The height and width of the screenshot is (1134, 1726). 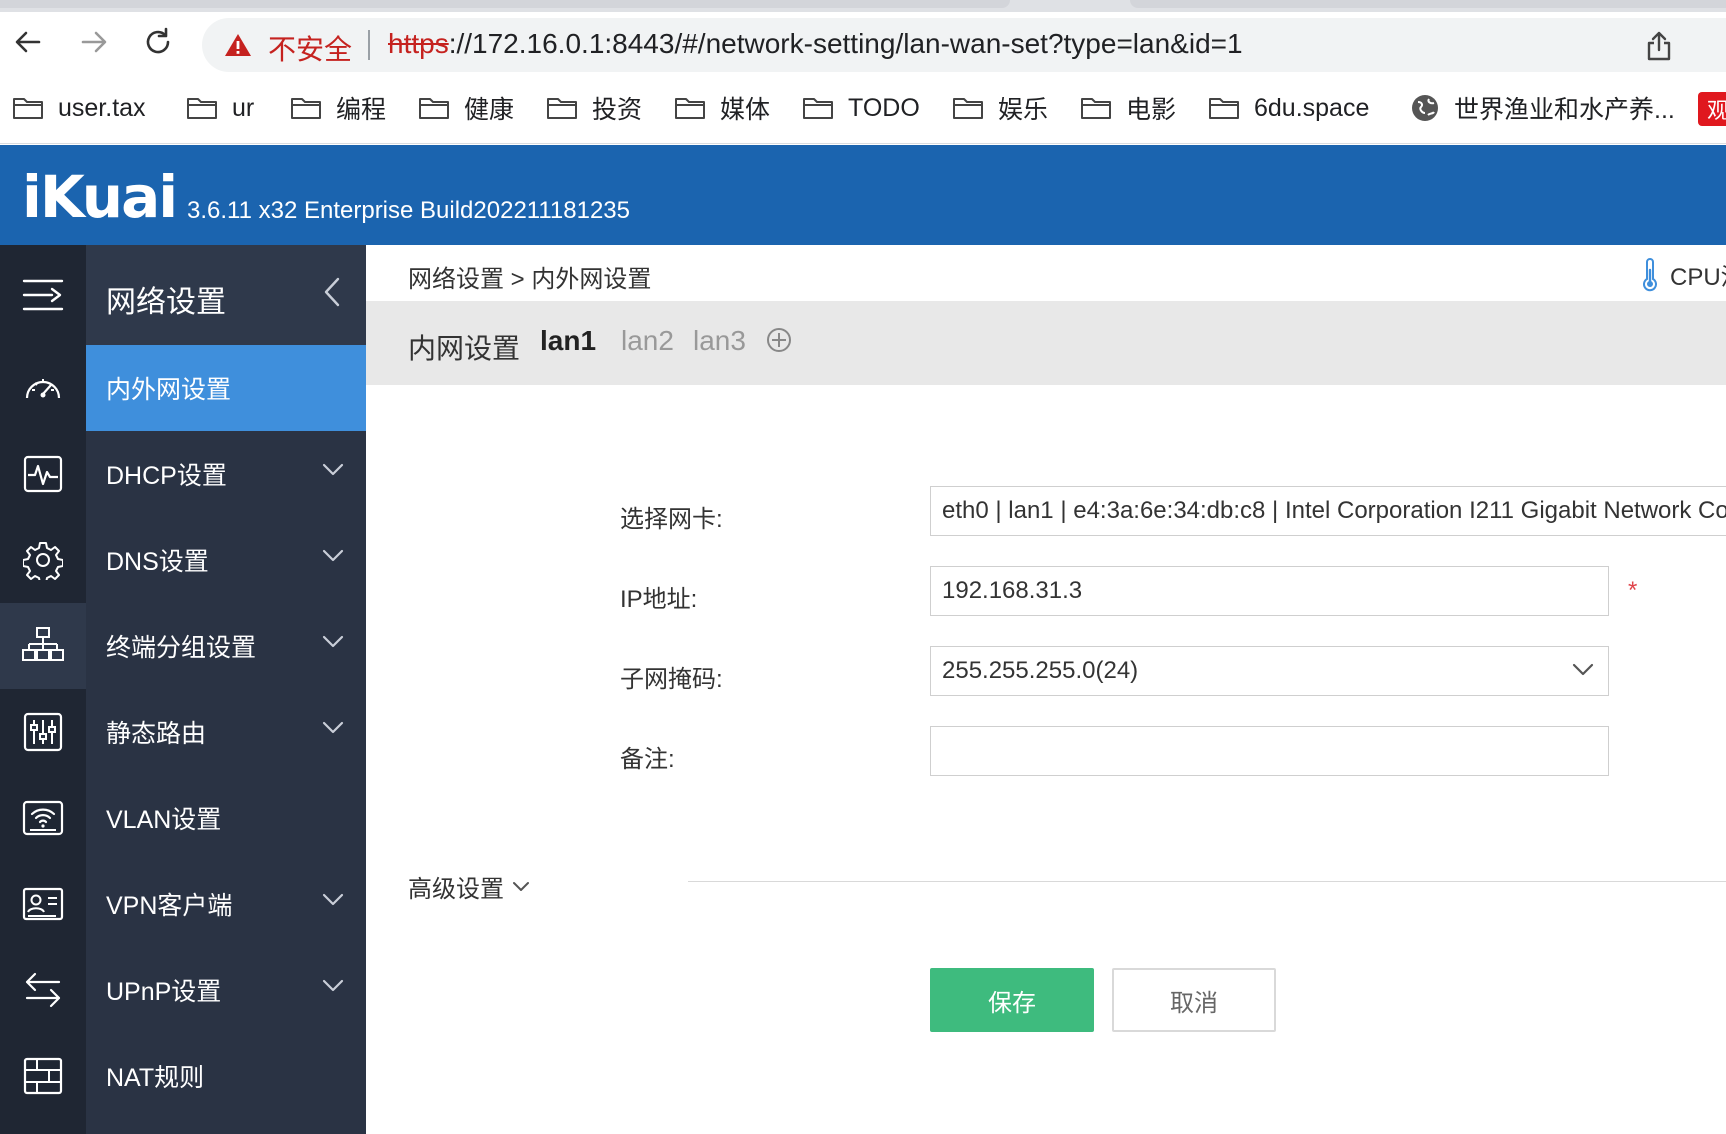 What do you see at coordinates (1000, 108) in the screenshot?
I see `bookmark-item: 娱乐` at bounding box center [1000, 108].